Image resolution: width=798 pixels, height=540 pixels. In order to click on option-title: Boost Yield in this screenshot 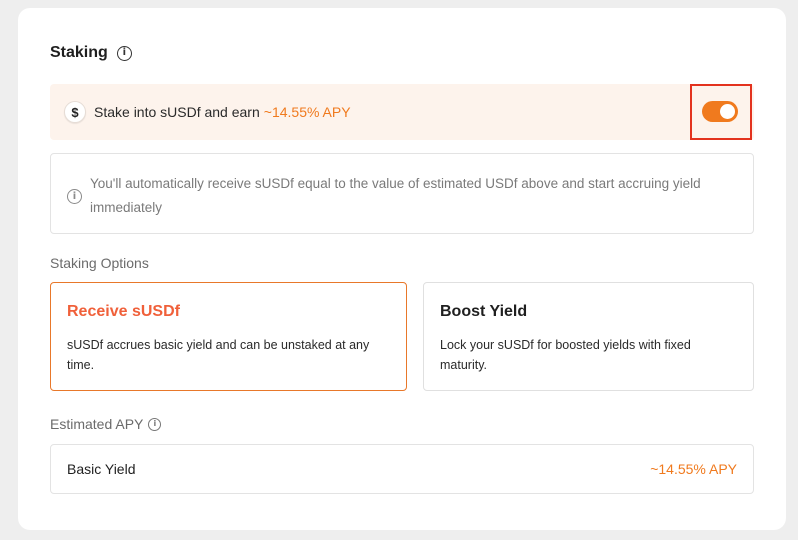, I will do `click(484, 311)`.